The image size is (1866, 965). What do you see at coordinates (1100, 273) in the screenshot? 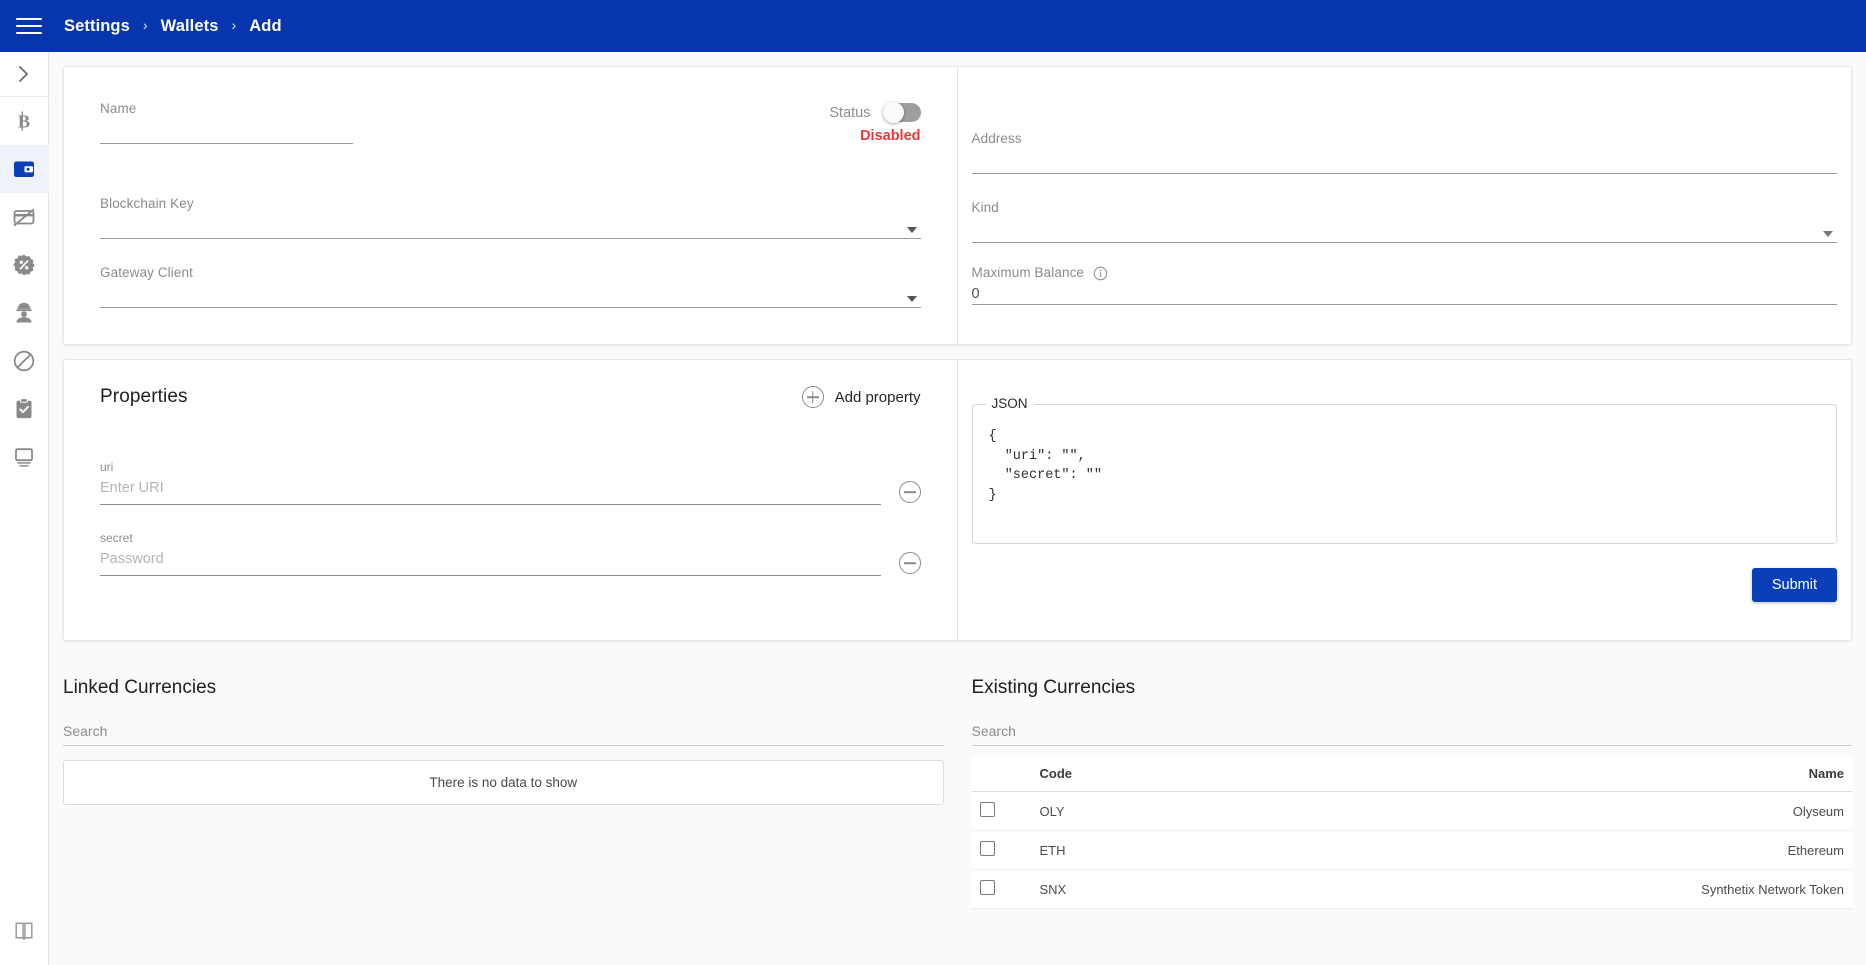
I see `info-icon` at bounding box center [1100, 273].